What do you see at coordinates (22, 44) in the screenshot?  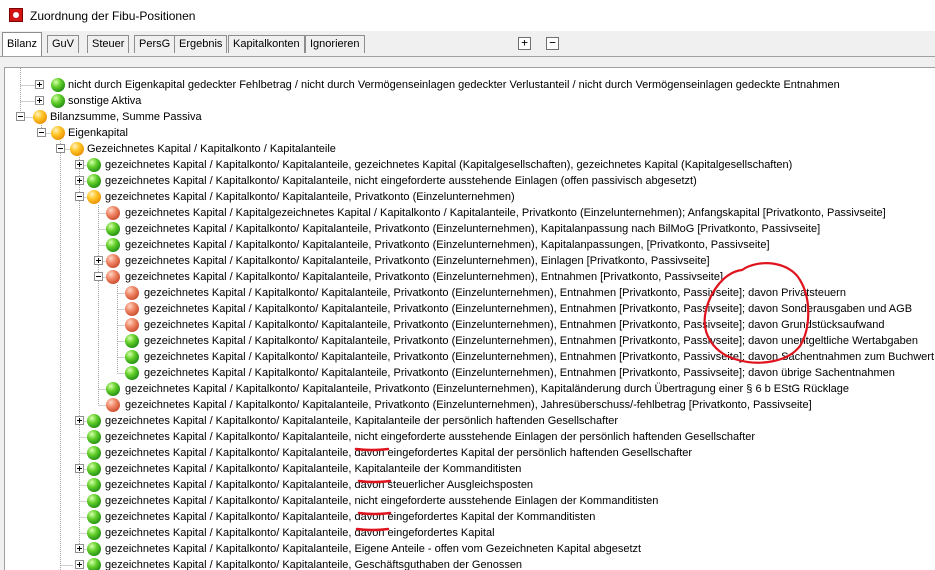 I see `tab-bilanz: Bilanz` at bounding box center [22, 44].